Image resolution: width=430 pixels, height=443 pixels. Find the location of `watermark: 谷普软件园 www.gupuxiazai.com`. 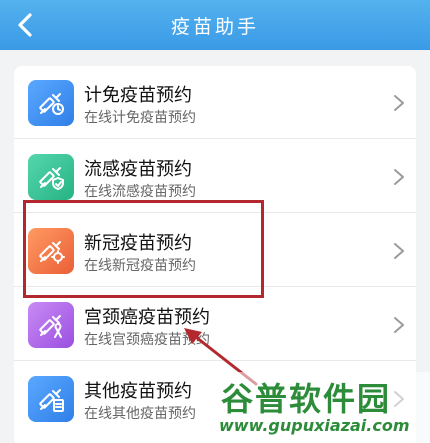

watermark: 谷普软件园 www.gupuxiazai.com is located at coordinates (321, 407).